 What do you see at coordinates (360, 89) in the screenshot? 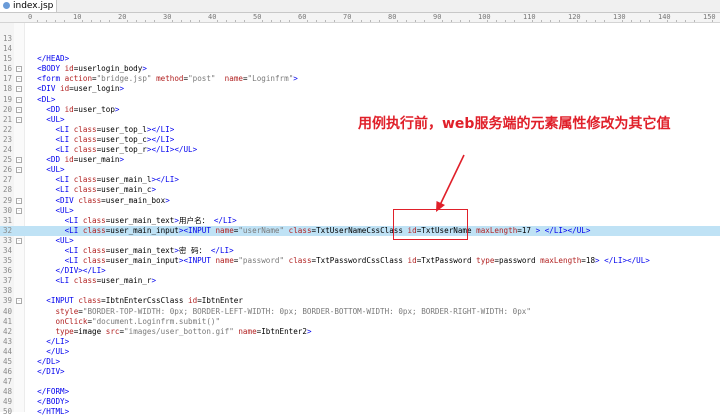
I see `code-line: 18- <DIV id=user_login>` at bounding box center [360, 89].